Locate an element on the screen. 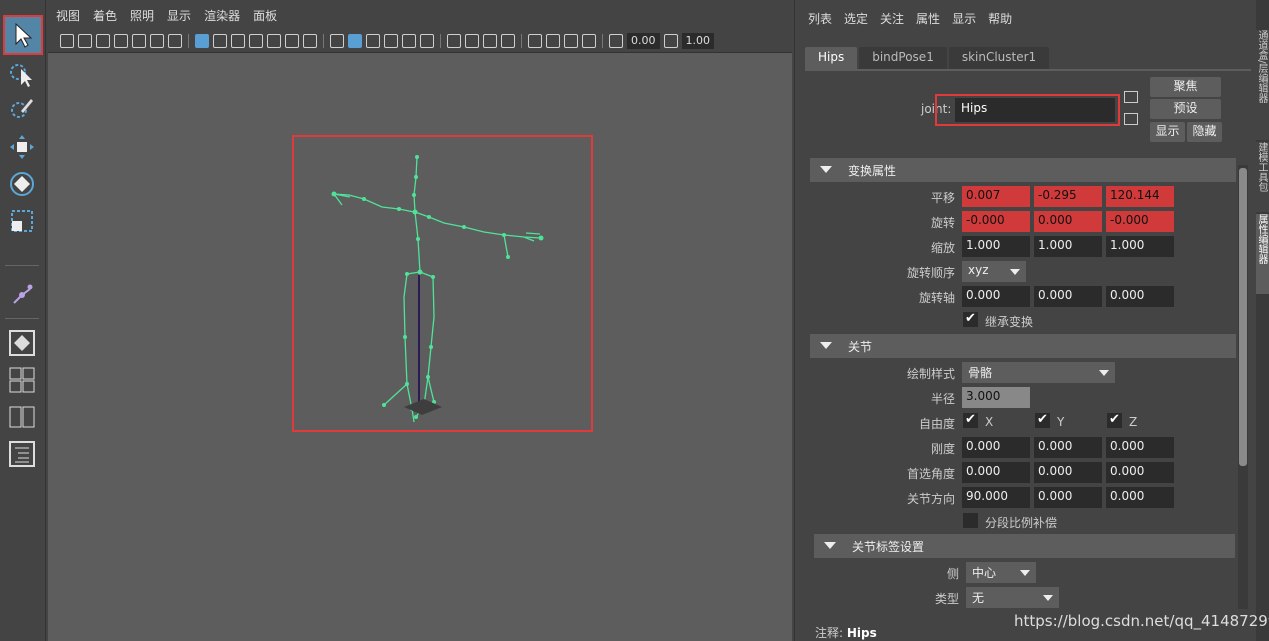 The image size is (1269, 641). preferred-angle-z-field: 0.000 is located at coordinates (1140, 472).